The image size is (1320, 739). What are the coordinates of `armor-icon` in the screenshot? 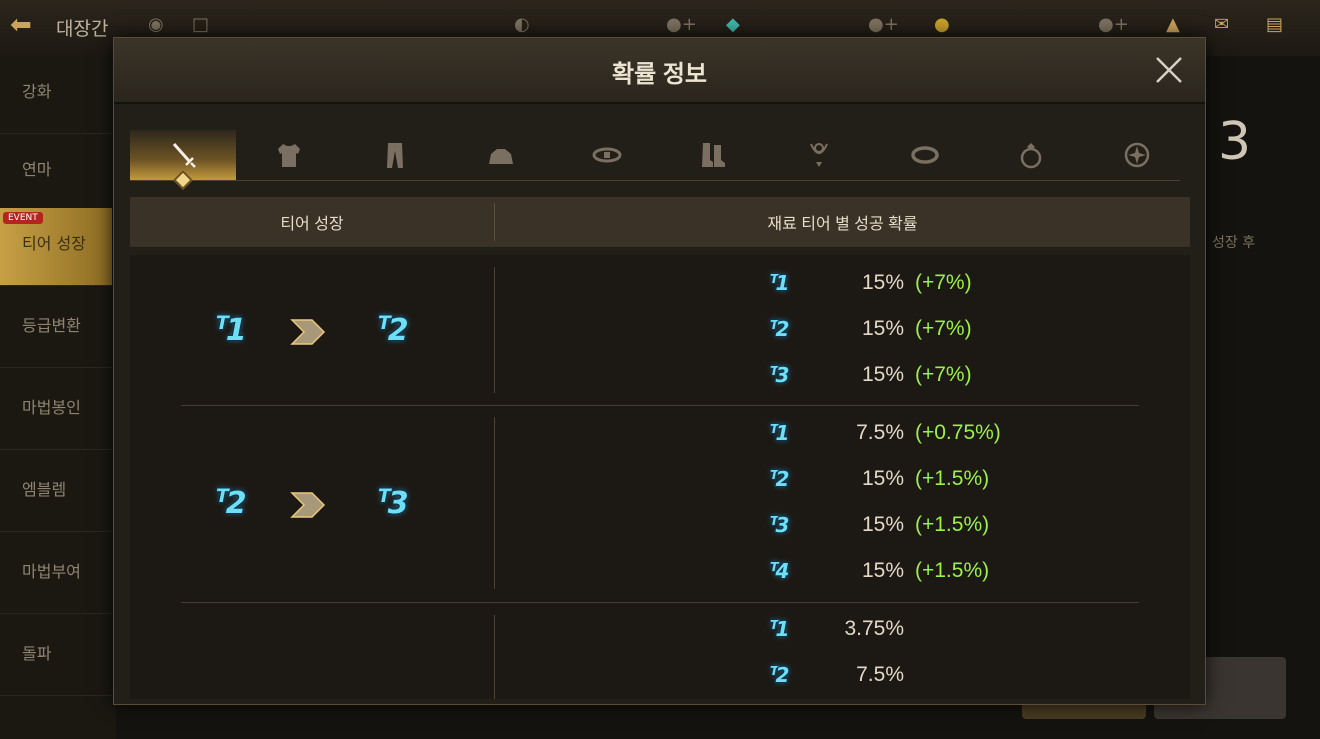 It's located at (289, 155).